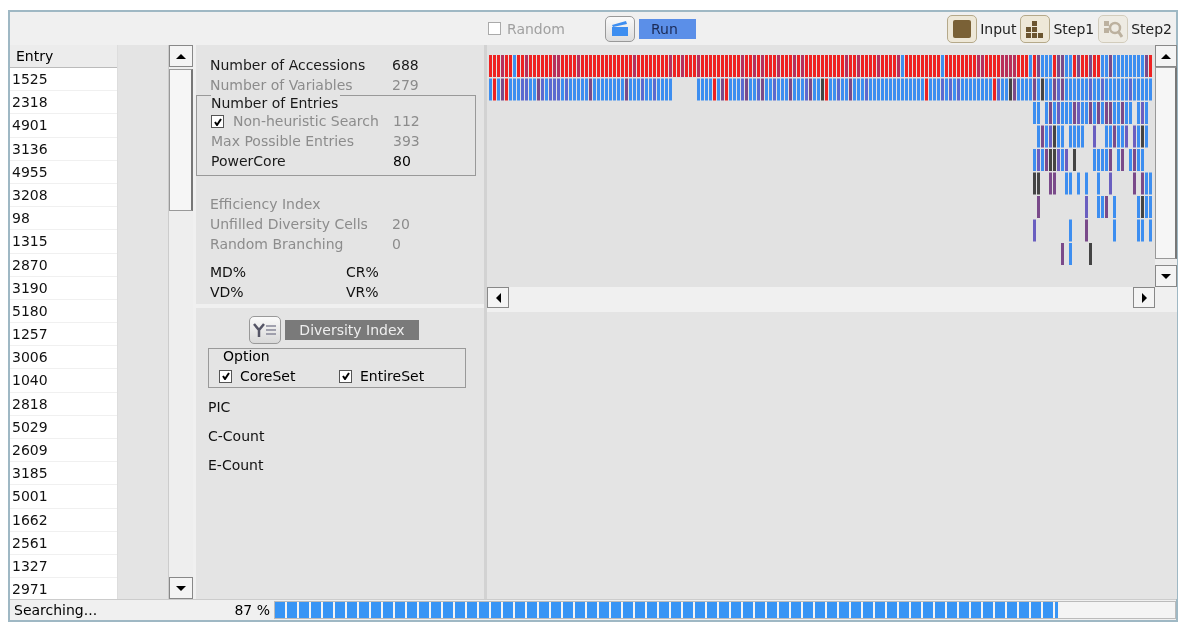 This screenshot has height=622, width=1181. Describe the element at coordinates (63, 497) in the screenshot. I see `list-item: 5001` at that location.